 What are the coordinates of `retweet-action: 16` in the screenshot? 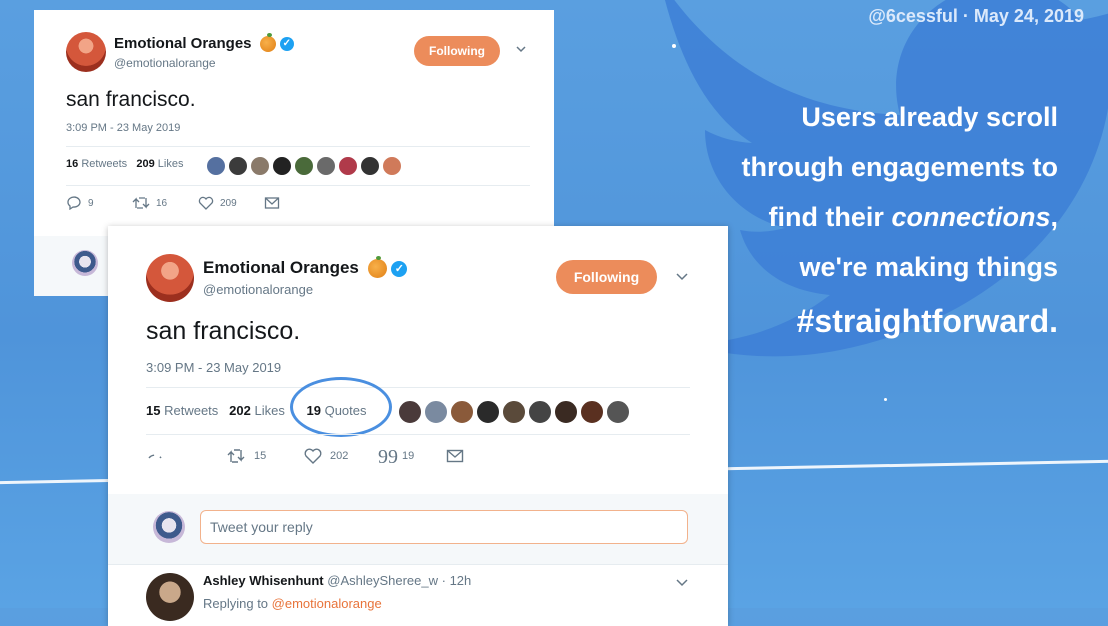 It's located at (165, 203).